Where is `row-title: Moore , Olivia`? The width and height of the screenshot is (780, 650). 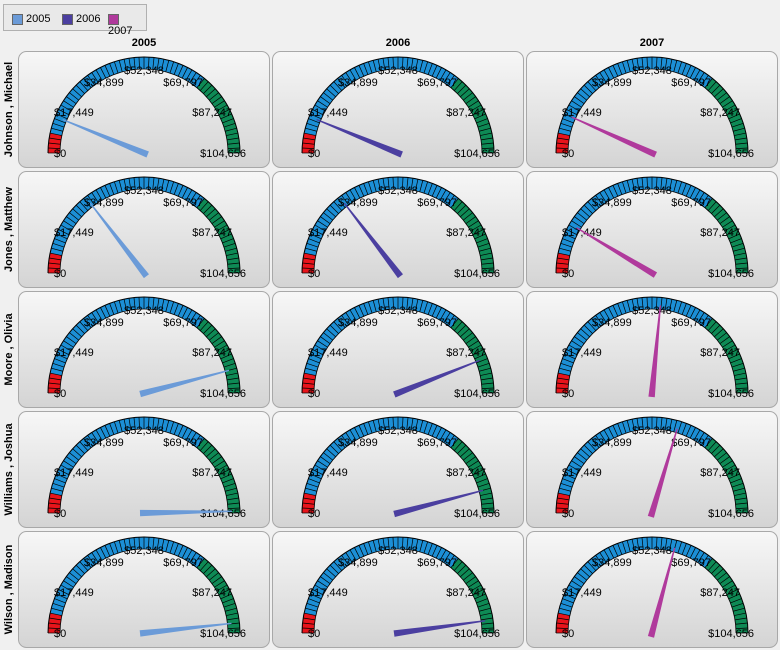 row-title: Moore , Olivia is located at coordinates (9, 349).